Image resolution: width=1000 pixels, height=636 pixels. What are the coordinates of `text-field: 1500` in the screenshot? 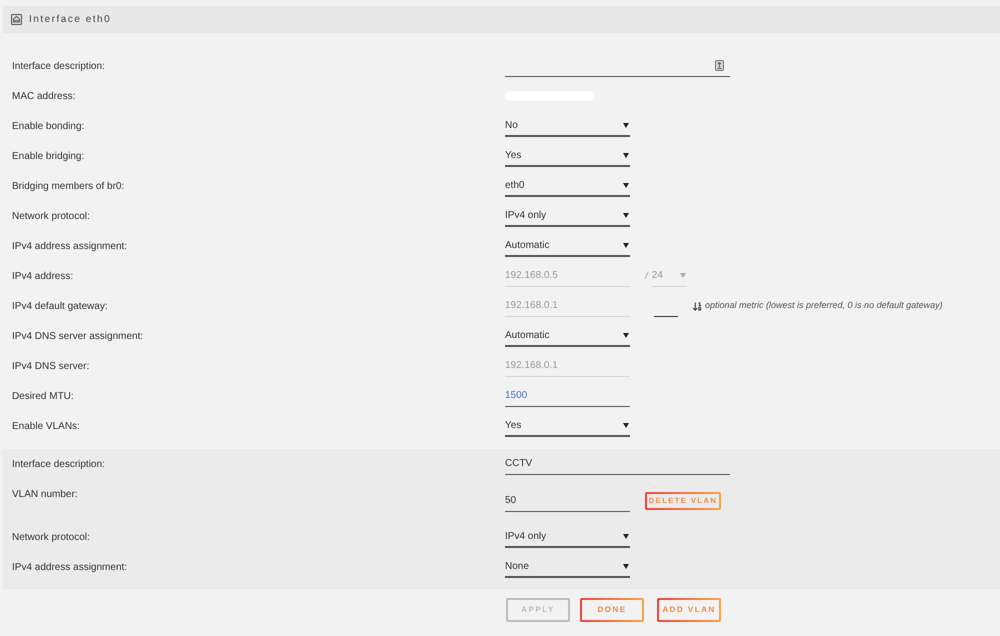 It's located at (567, 396).